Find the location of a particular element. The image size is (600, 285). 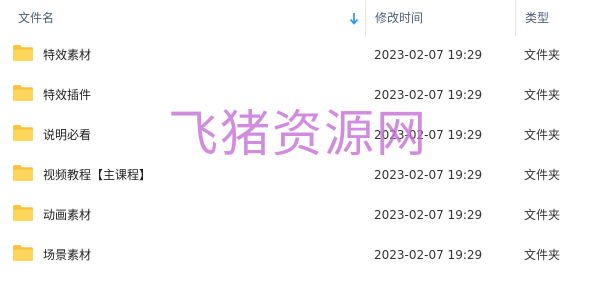

column-header-name: 文件名 is located at coordinates (182, 18).